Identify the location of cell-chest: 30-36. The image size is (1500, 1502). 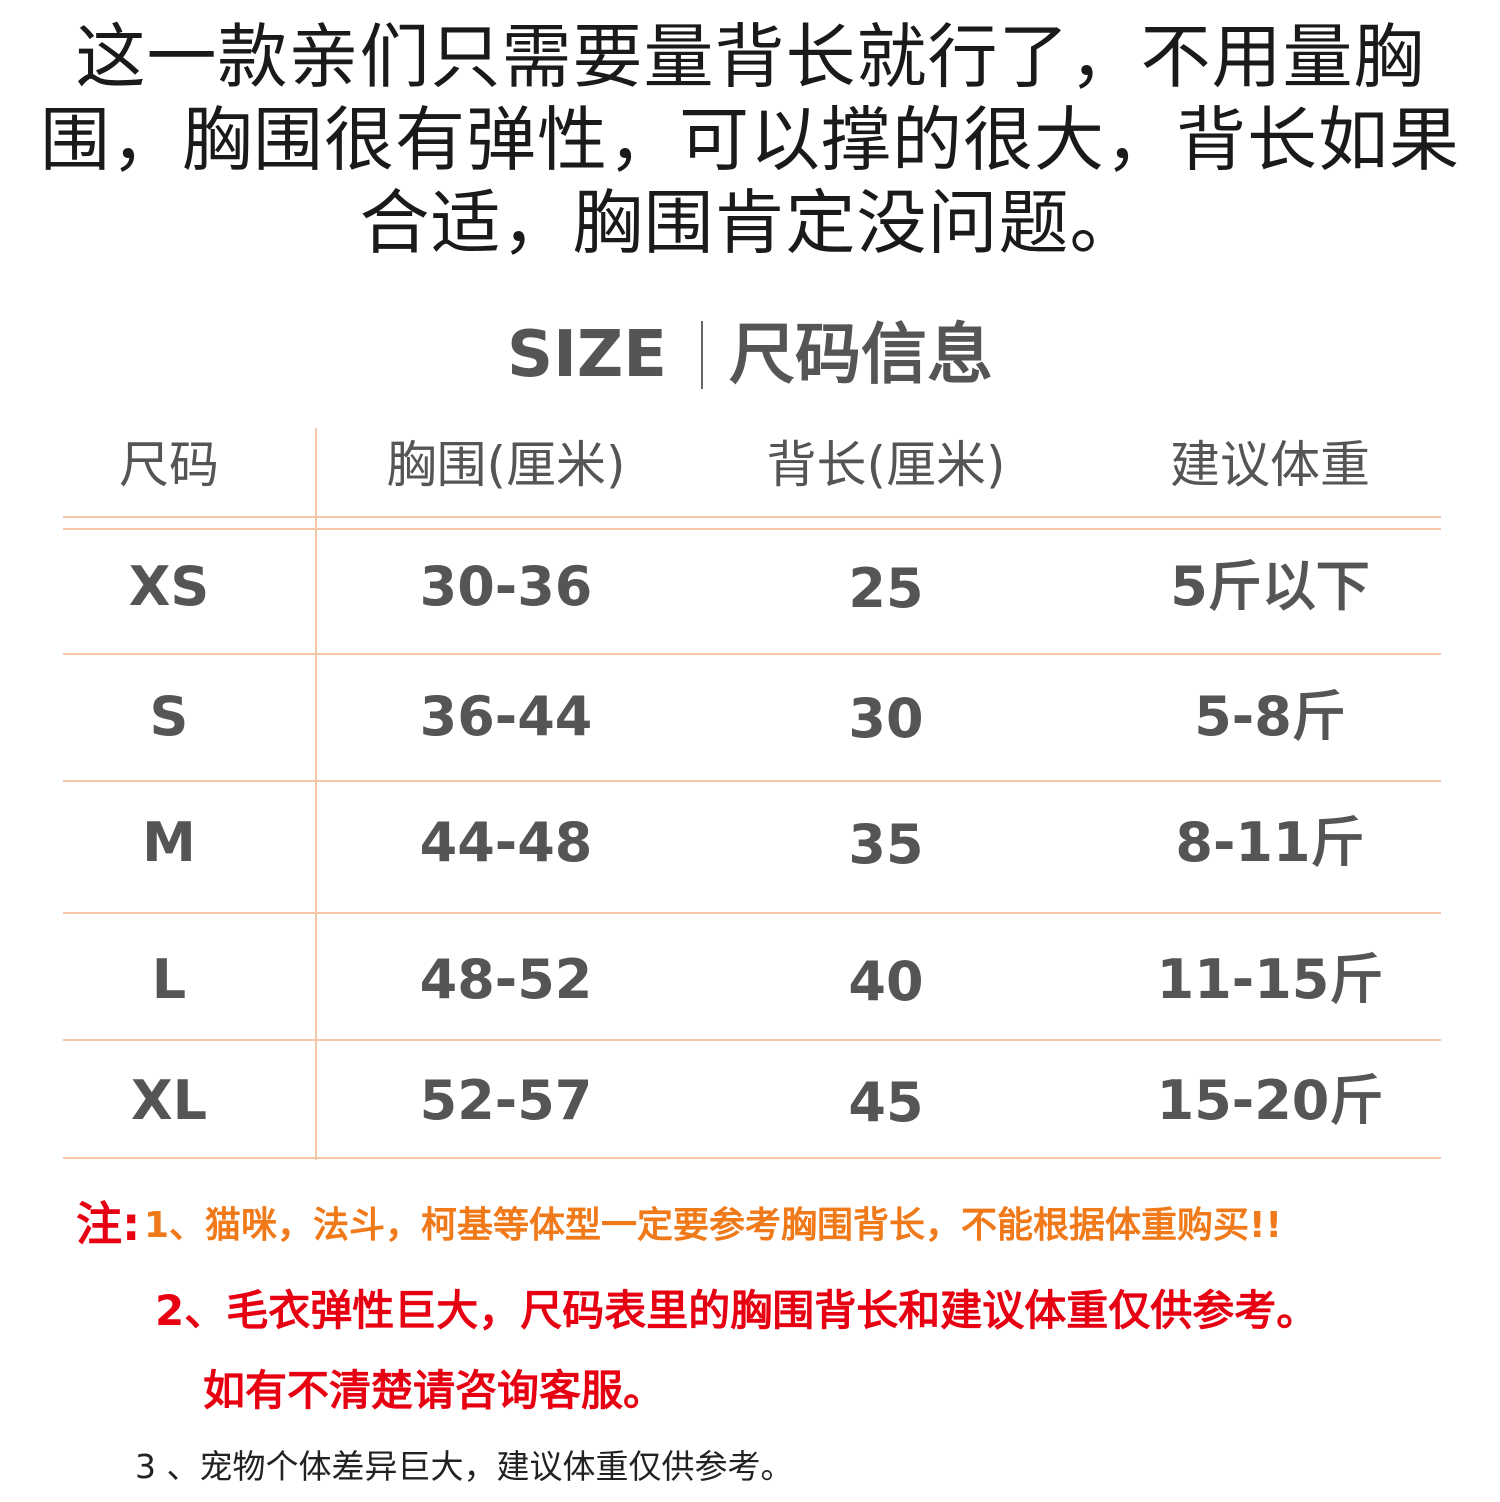
(506, 586).